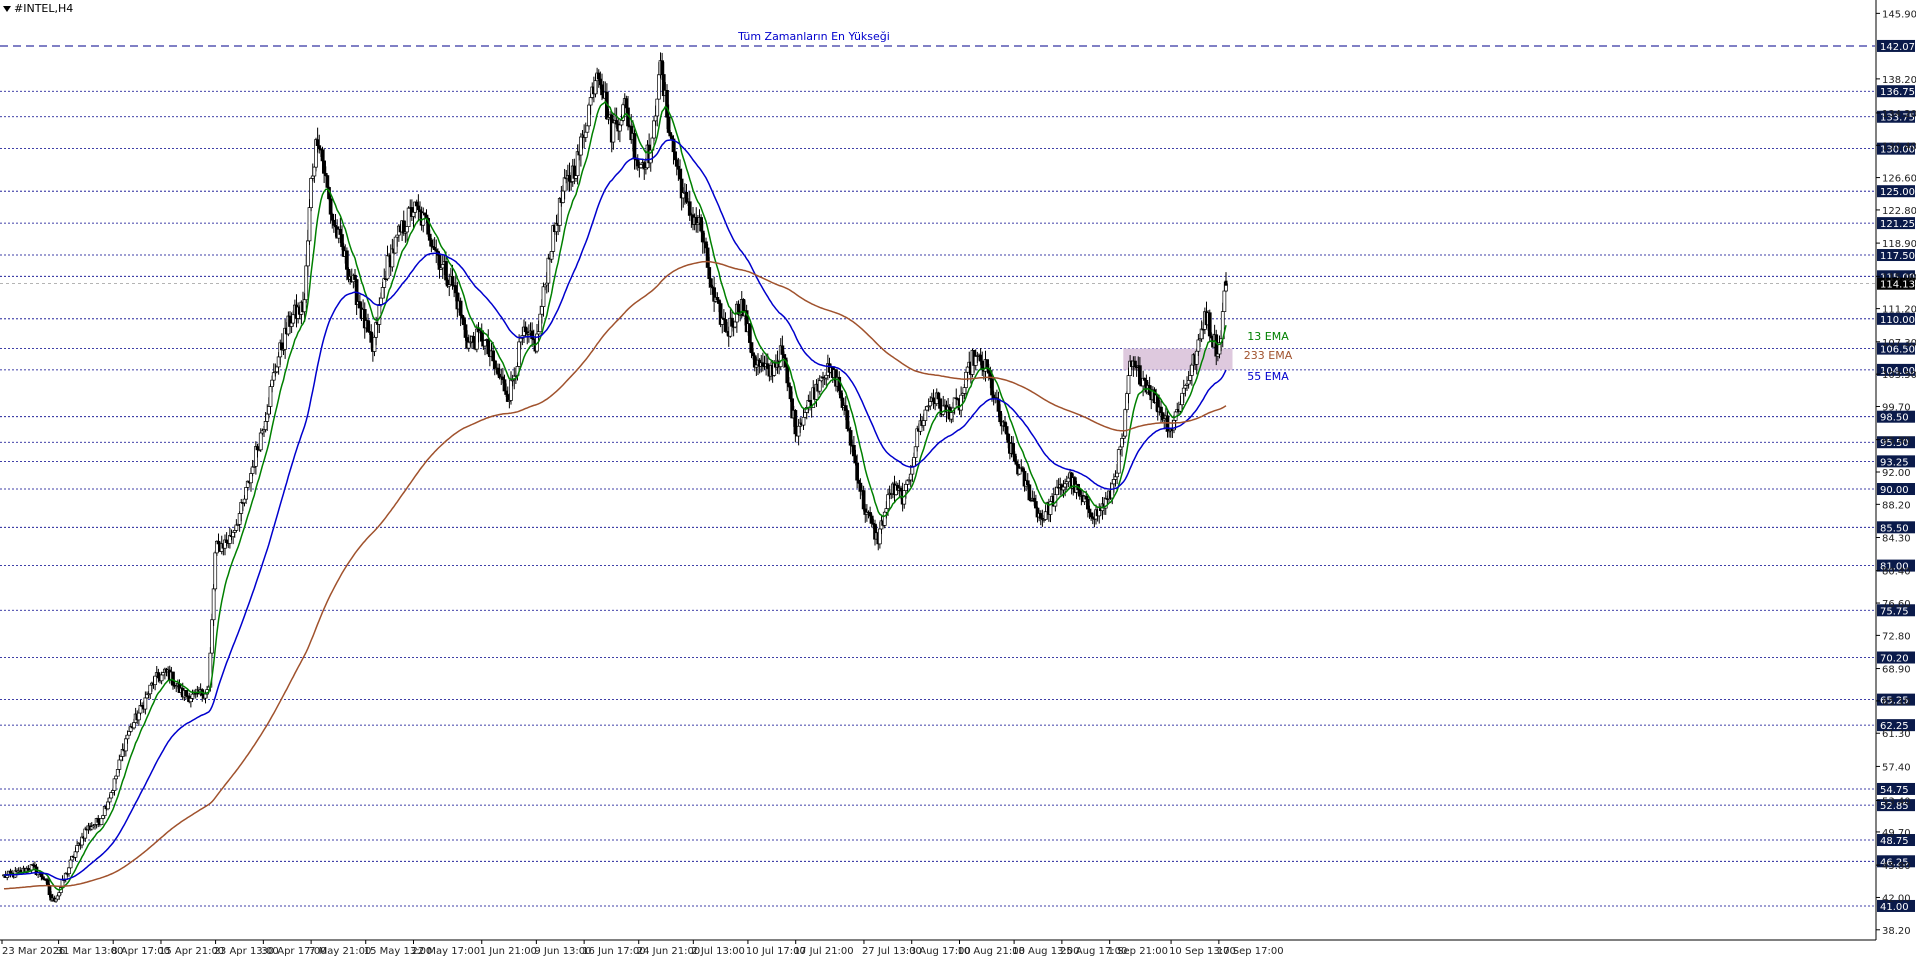 Image resolution: width=1916 pixels, height=967 pixels. What do you see at coordinates (508, 951) in the screenshot?
I see `x-tick-label: 1 Jun 21:00` at bounding box center [508, 951].